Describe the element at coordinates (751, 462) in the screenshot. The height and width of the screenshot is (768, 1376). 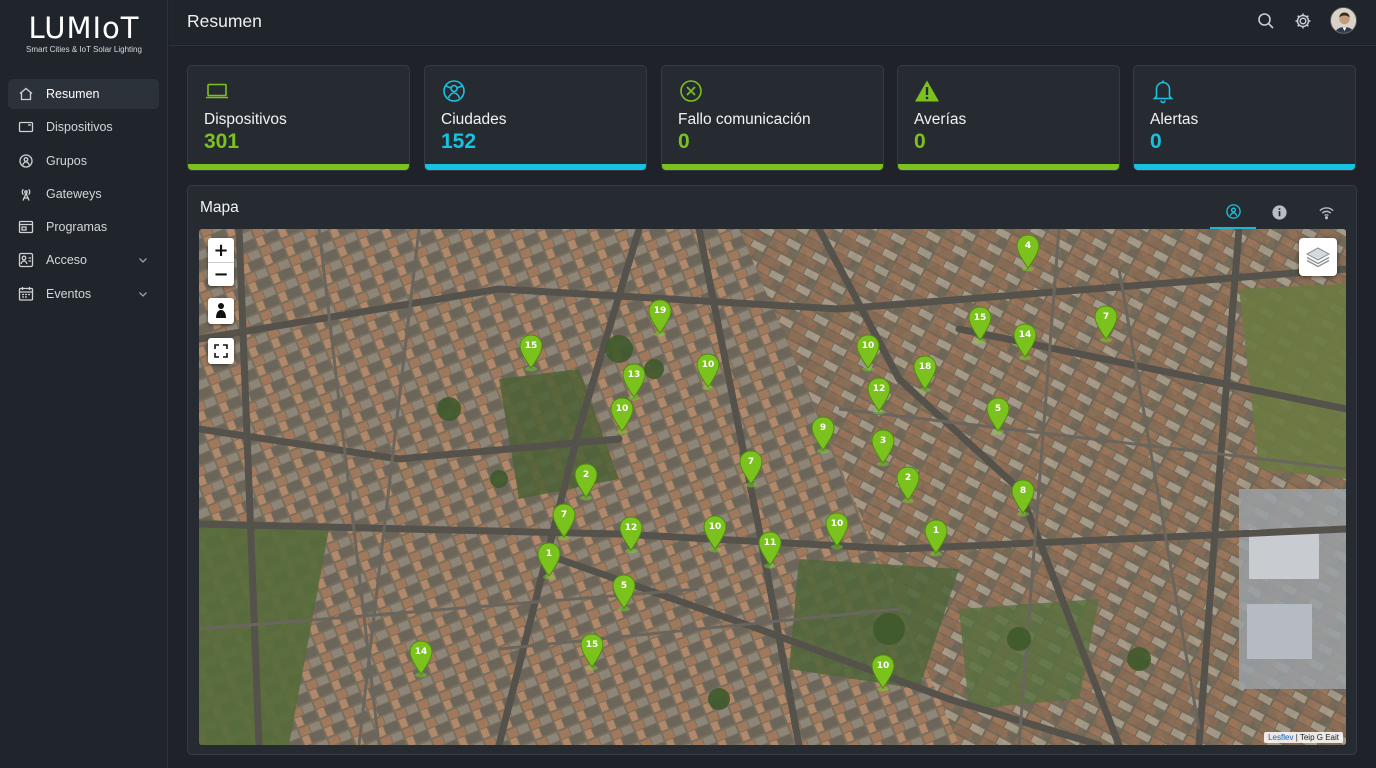
I see `map-marker-count: 7` at that location.